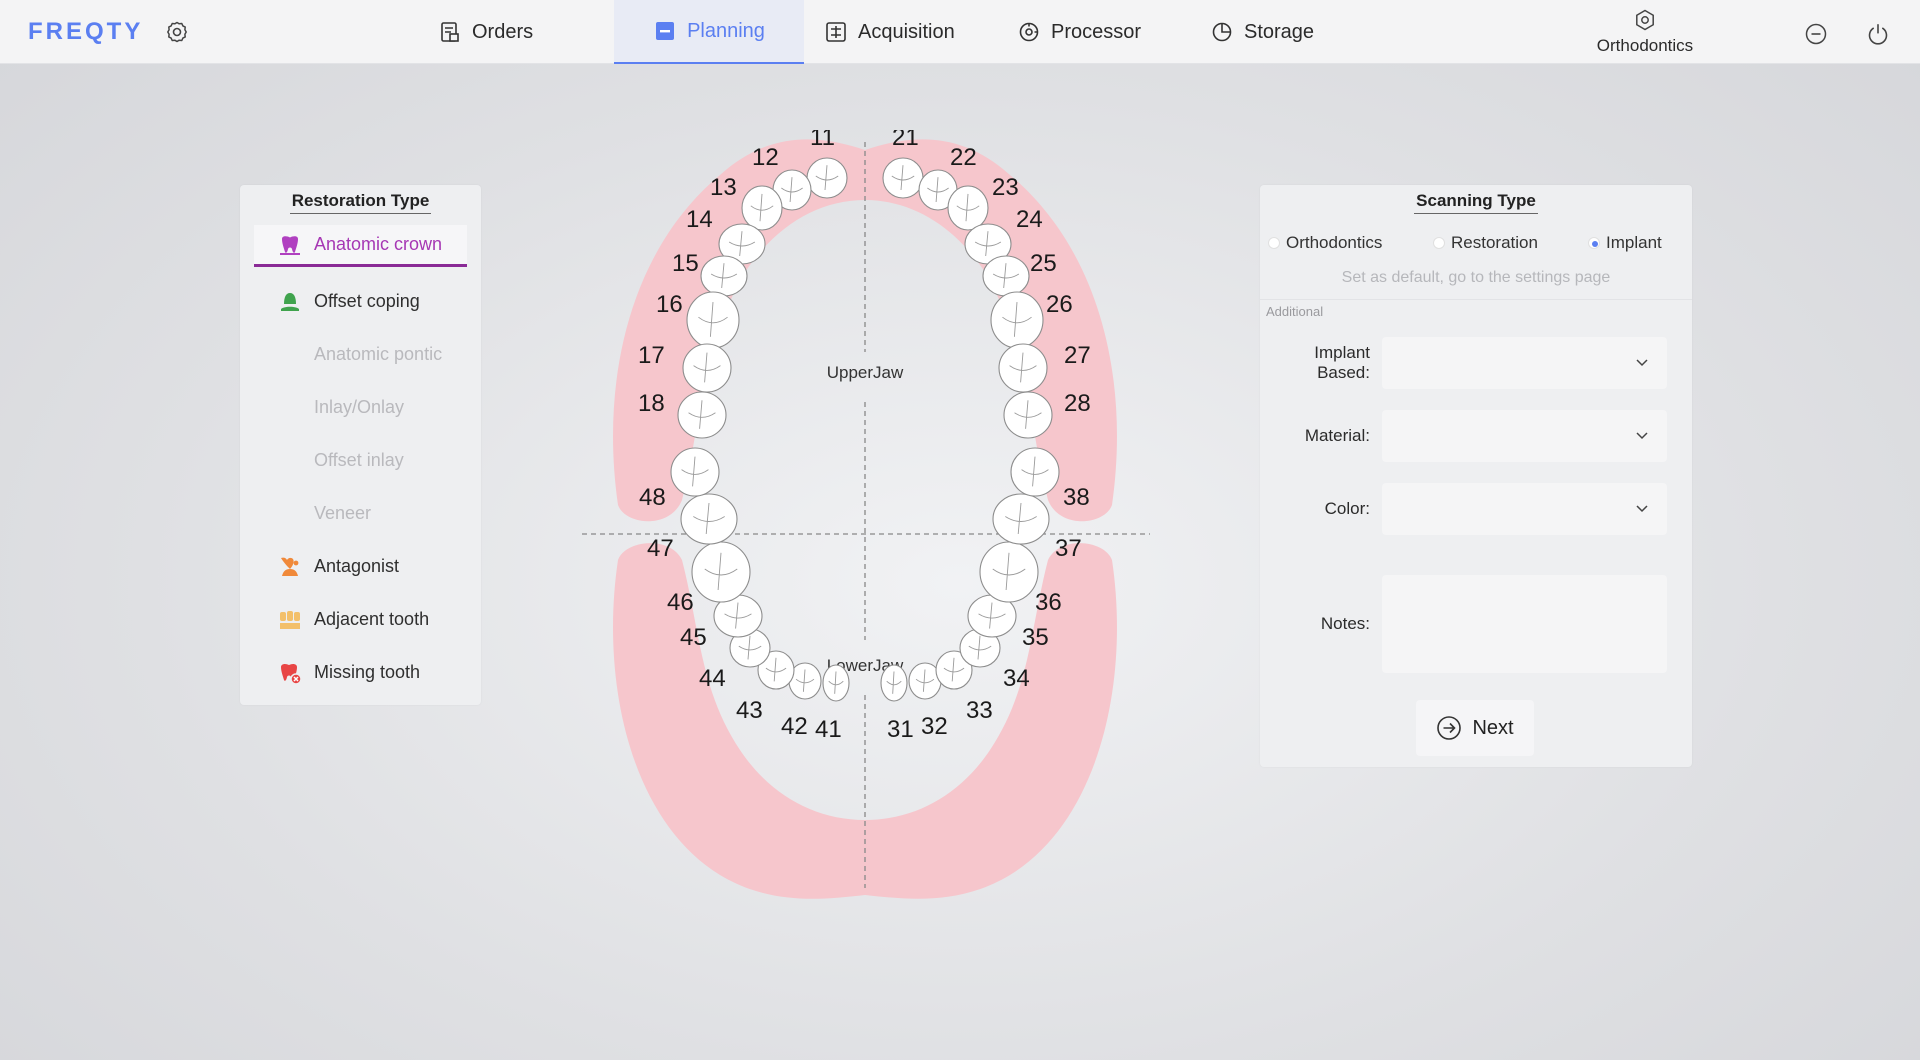 The height and width of the screenshot is (1060, 1920). What do you see at coordinates (1816, 34) in the screenshot?
I see `minimize-icon` at bounding box center [1816, 34].